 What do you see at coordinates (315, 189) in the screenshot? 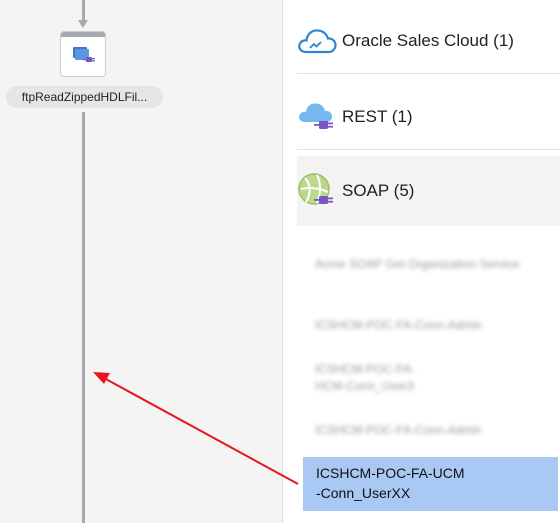
I see `soap-globe-plug-icon` at bounding box center [315, 189].